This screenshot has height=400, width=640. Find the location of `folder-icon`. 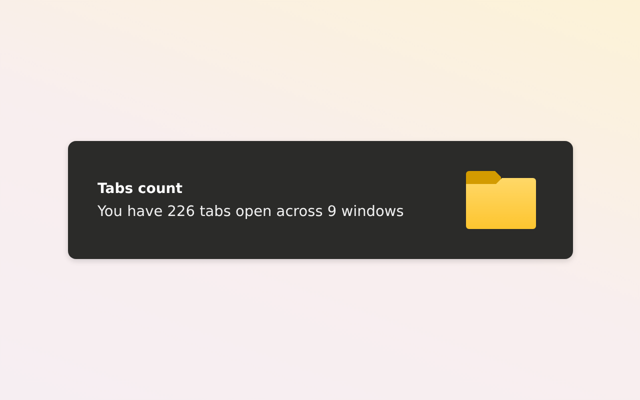

folder-icon is located at coordinates (501, 200).